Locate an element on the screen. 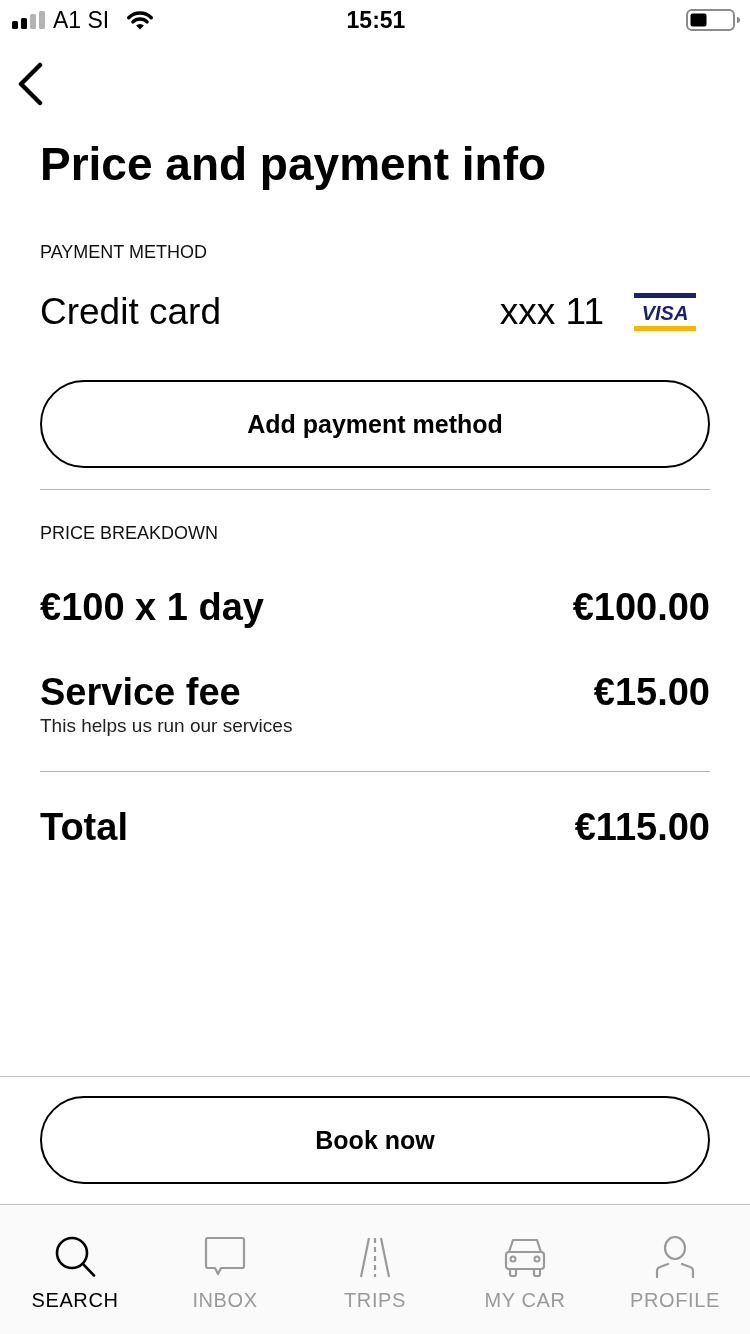  payment-method-name: Credit card is located at coordinates (131, 312).